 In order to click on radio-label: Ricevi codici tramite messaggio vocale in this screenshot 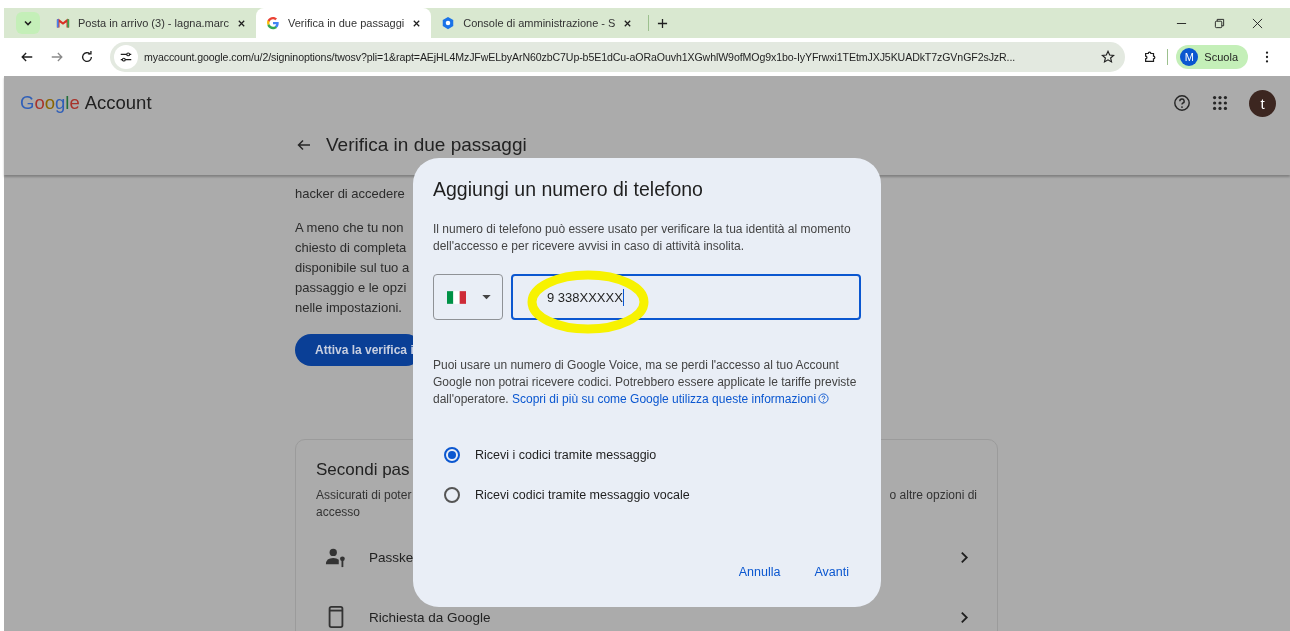, I will do `click(582, 495)`.